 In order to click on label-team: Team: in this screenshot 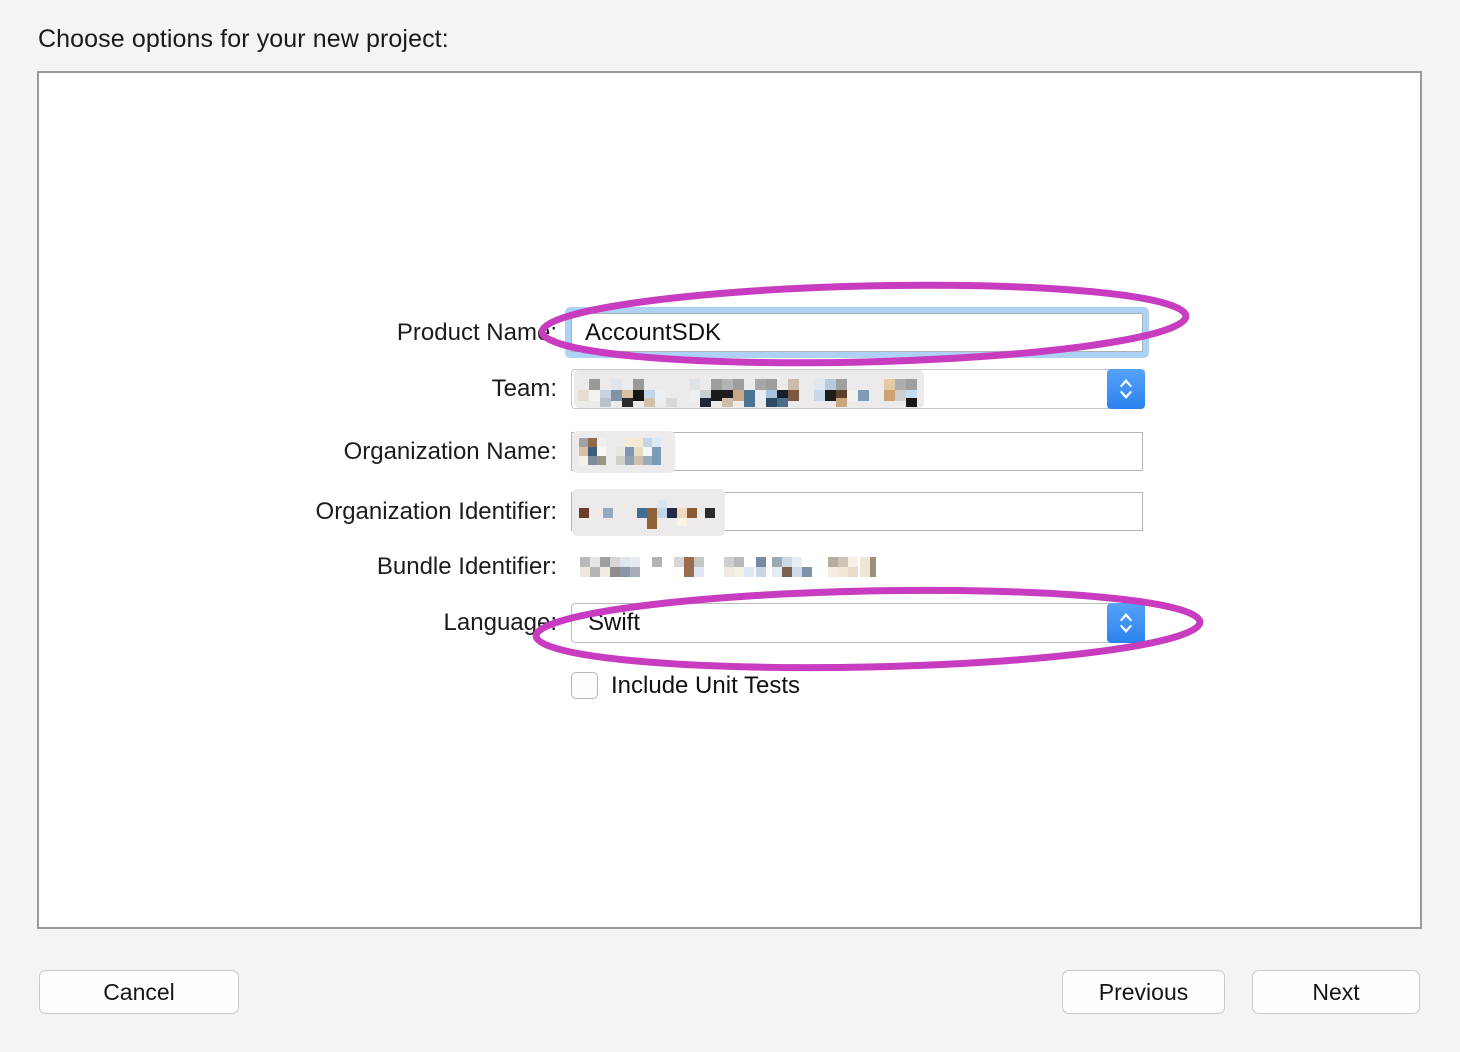, I will do `click(524, 388)`.